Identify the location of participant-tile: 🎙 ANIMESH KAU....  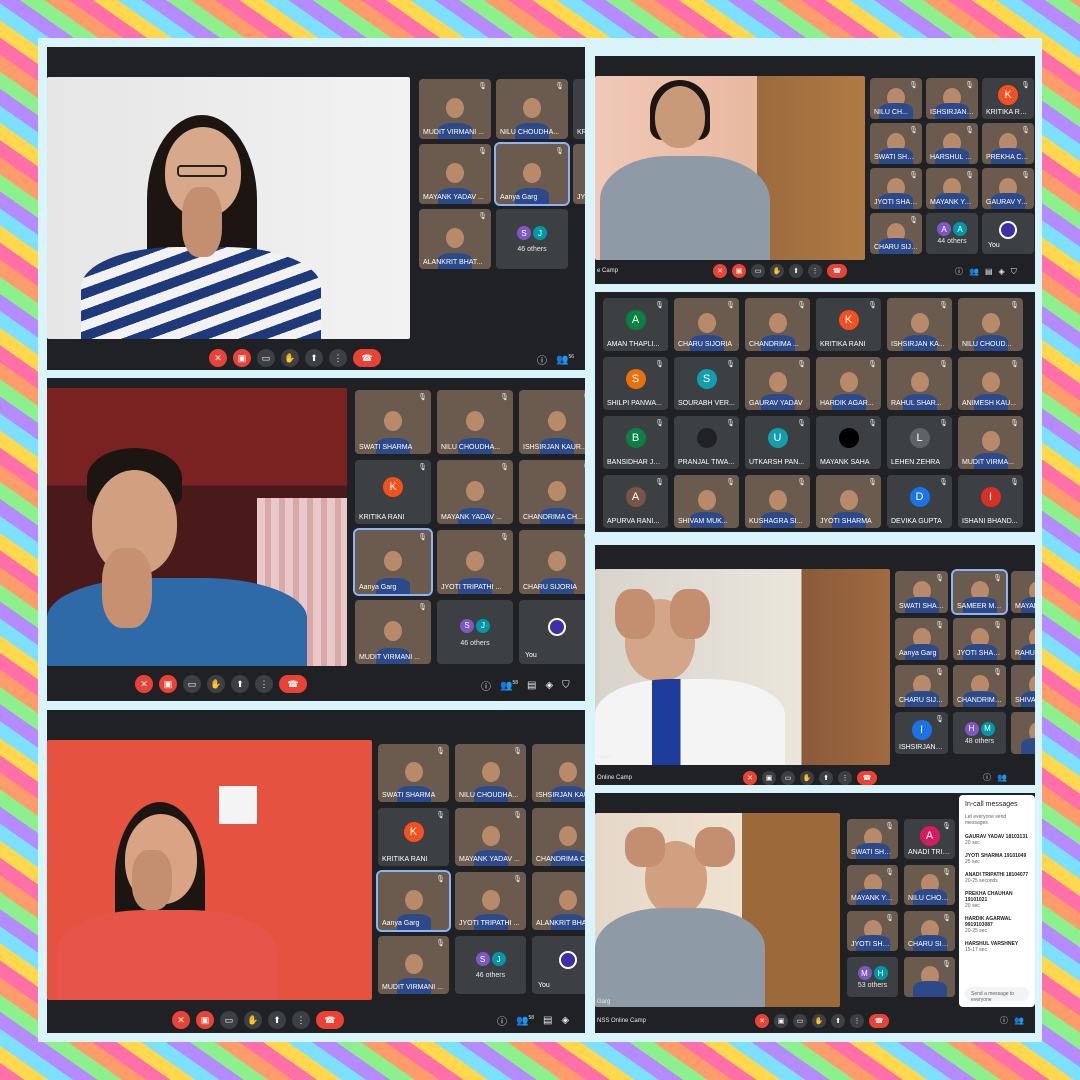
(990, 383).